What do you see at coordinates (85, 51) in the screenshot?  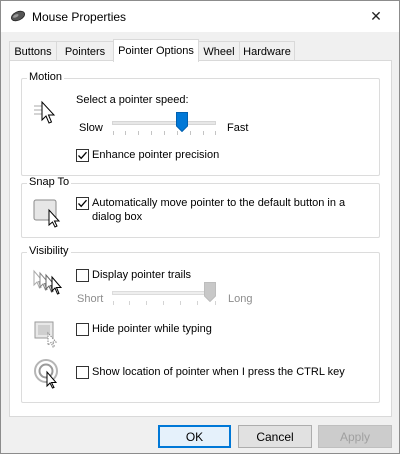 I see `tab-pointers: Pointers` at bounding box center [85, 51].